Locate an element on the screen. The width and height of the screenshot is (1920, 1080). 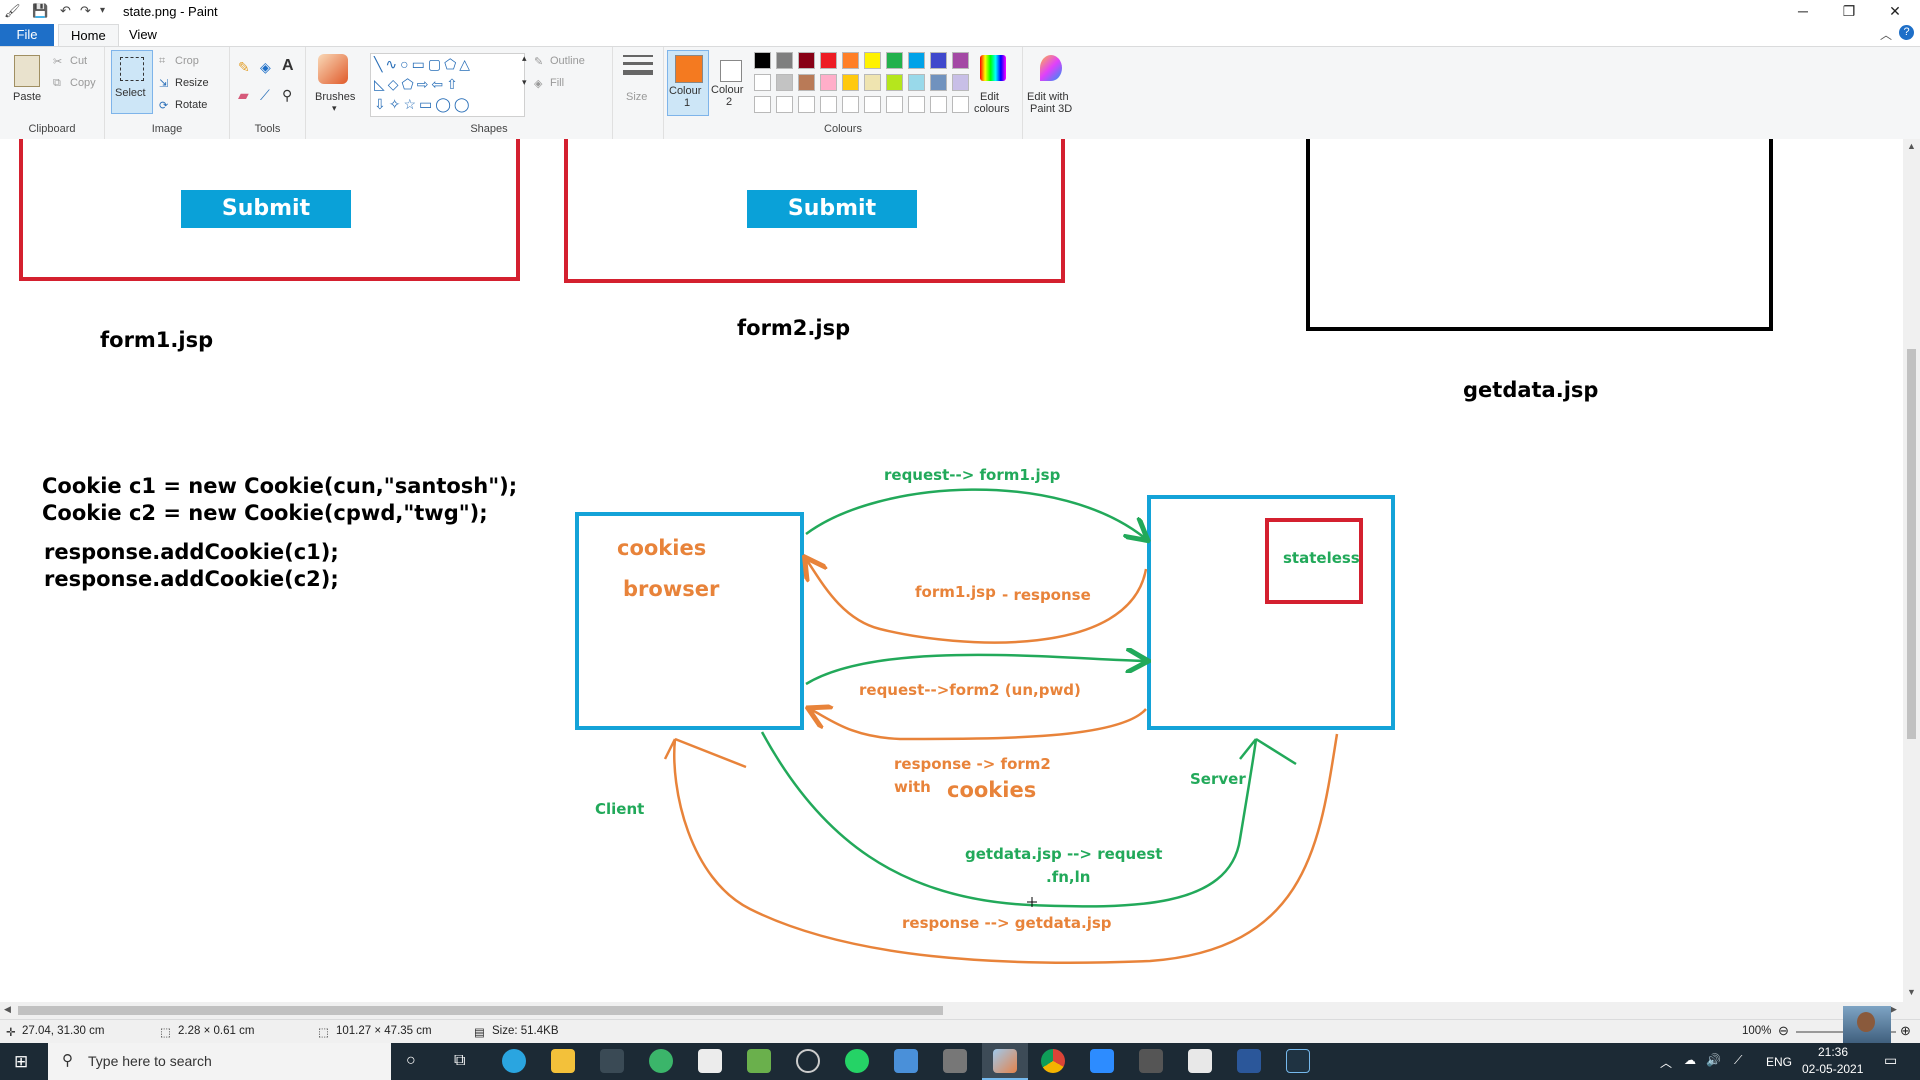
resize-button: Resize is located at coordinates (192, 83).